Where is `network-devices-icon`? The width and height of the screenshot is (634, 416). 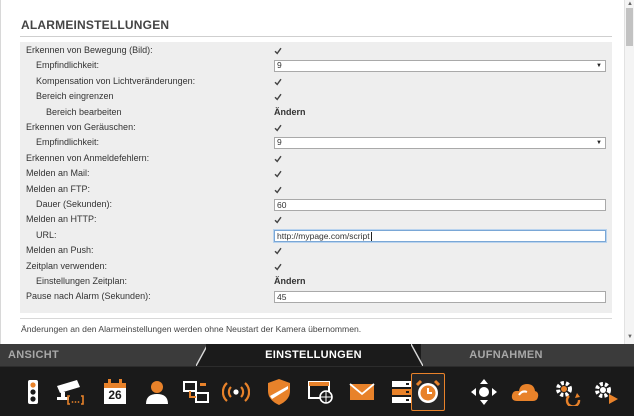
network-devices-icon is located at coordinates (196, 392).